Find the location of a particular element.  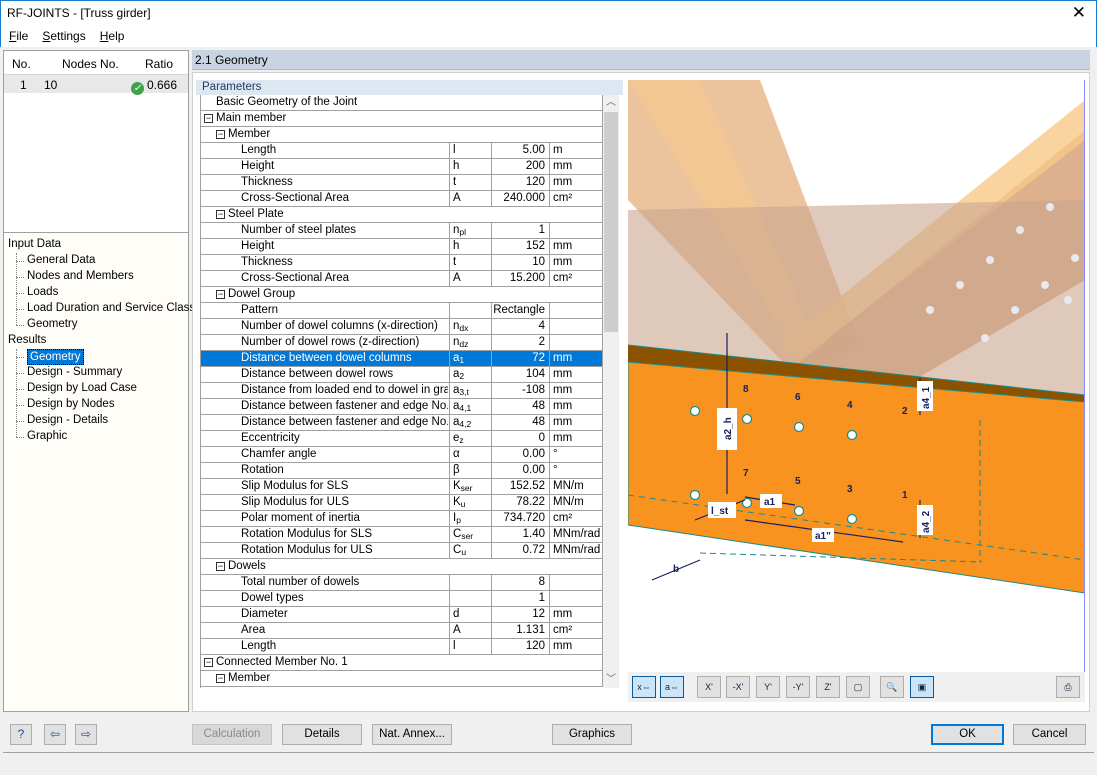

view-minus-x-button: -X' is located at coordinates (738, 687).